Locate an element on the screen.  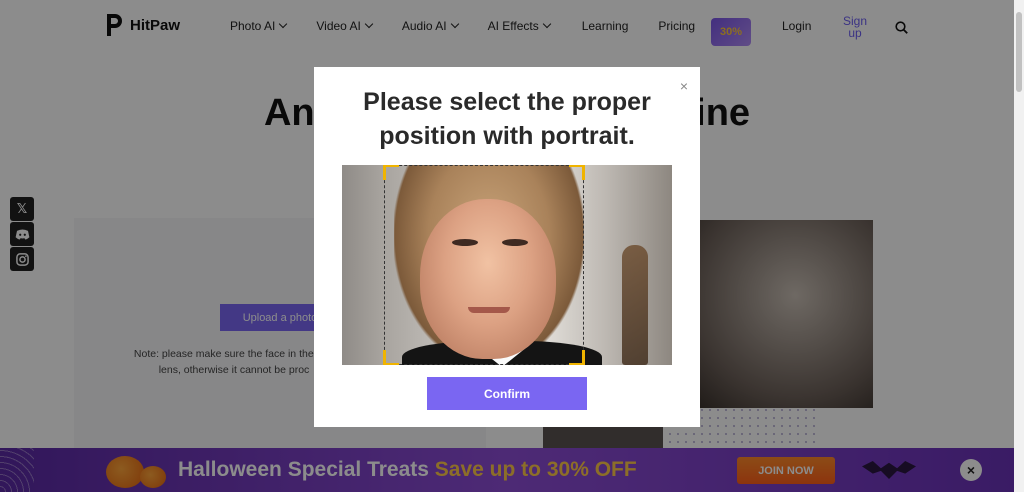
crop-handle-bottom-left is located at coordinates (391, 357).